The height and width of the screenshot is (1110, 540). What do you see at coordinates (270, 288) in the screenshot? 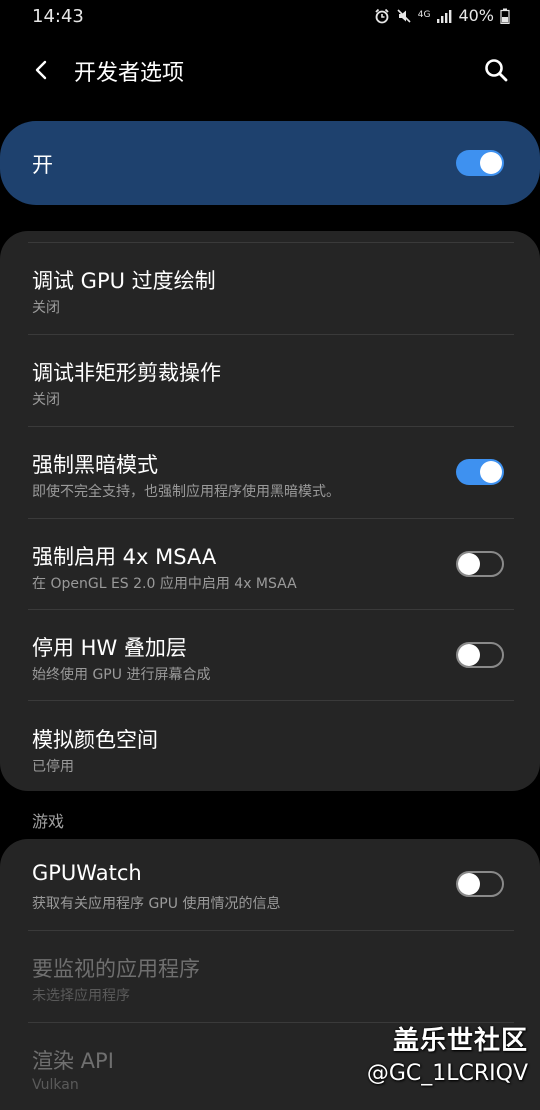
I see `setting-row-gpu-overdraw: 调试 GPU 过度绘制 关闭` at bounding box center [270, 288].